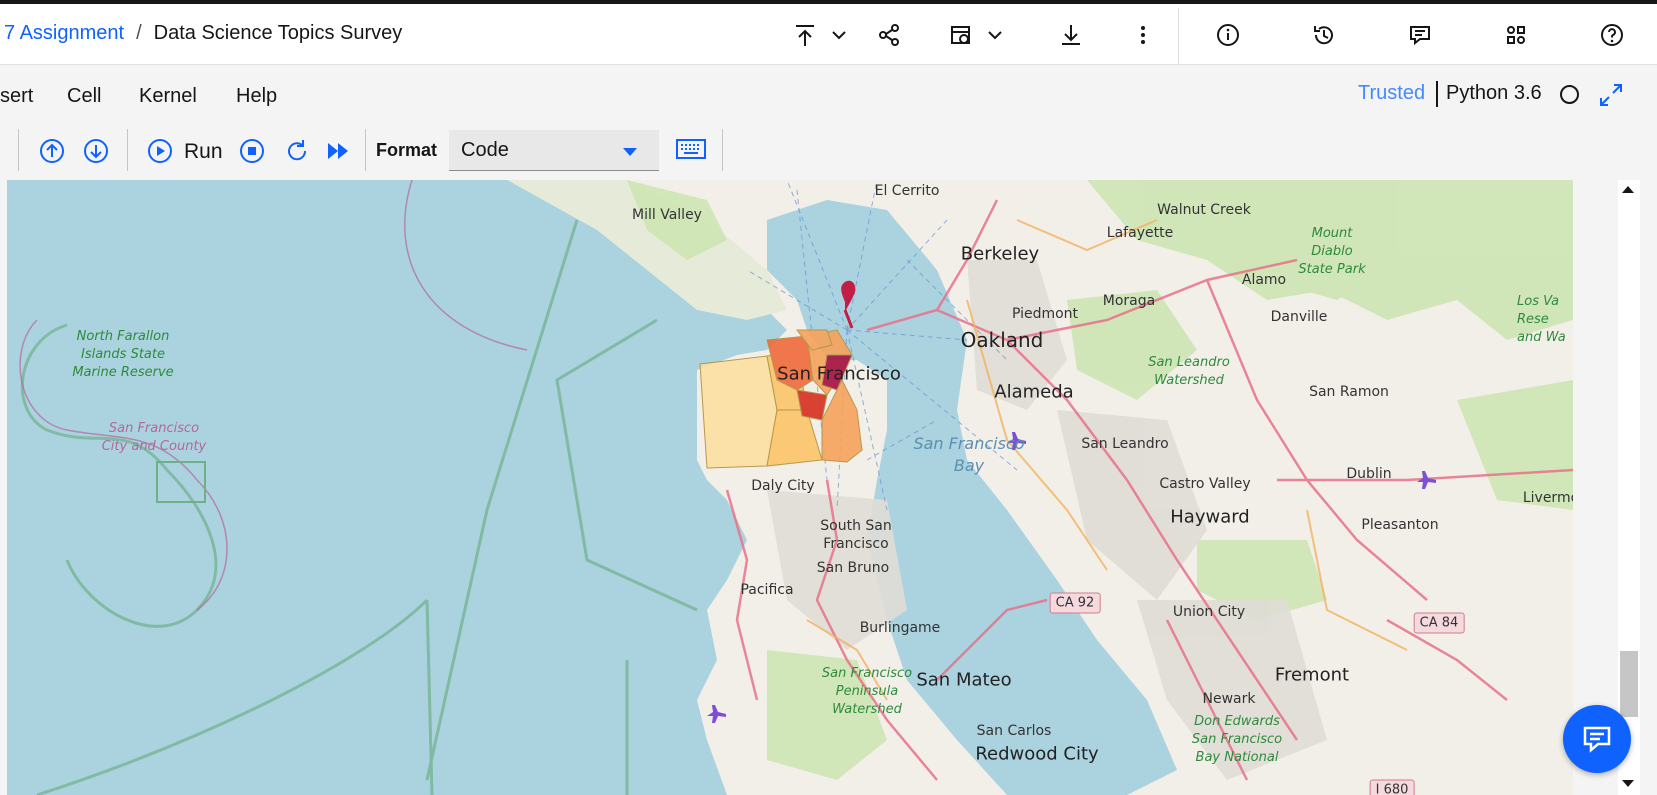 The height and width of the screenshot is (795, 1657). Describe the element at coordinates (16, 96) in the screenshot. I see `menu-insert: sert` at that location.